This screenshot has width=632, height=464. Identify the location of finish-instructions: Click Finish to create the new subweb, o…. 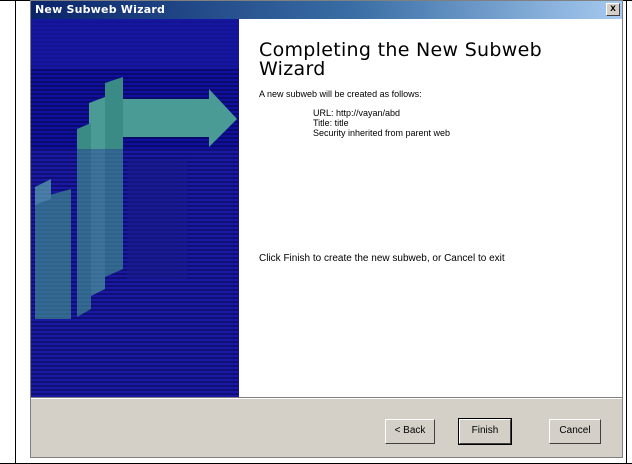
(382, 258).